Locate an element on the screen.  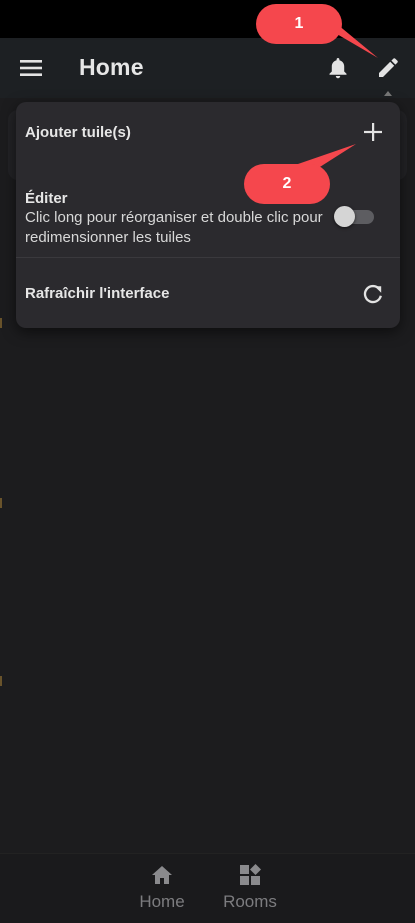
menu-button is located at coordinates (31, 68).